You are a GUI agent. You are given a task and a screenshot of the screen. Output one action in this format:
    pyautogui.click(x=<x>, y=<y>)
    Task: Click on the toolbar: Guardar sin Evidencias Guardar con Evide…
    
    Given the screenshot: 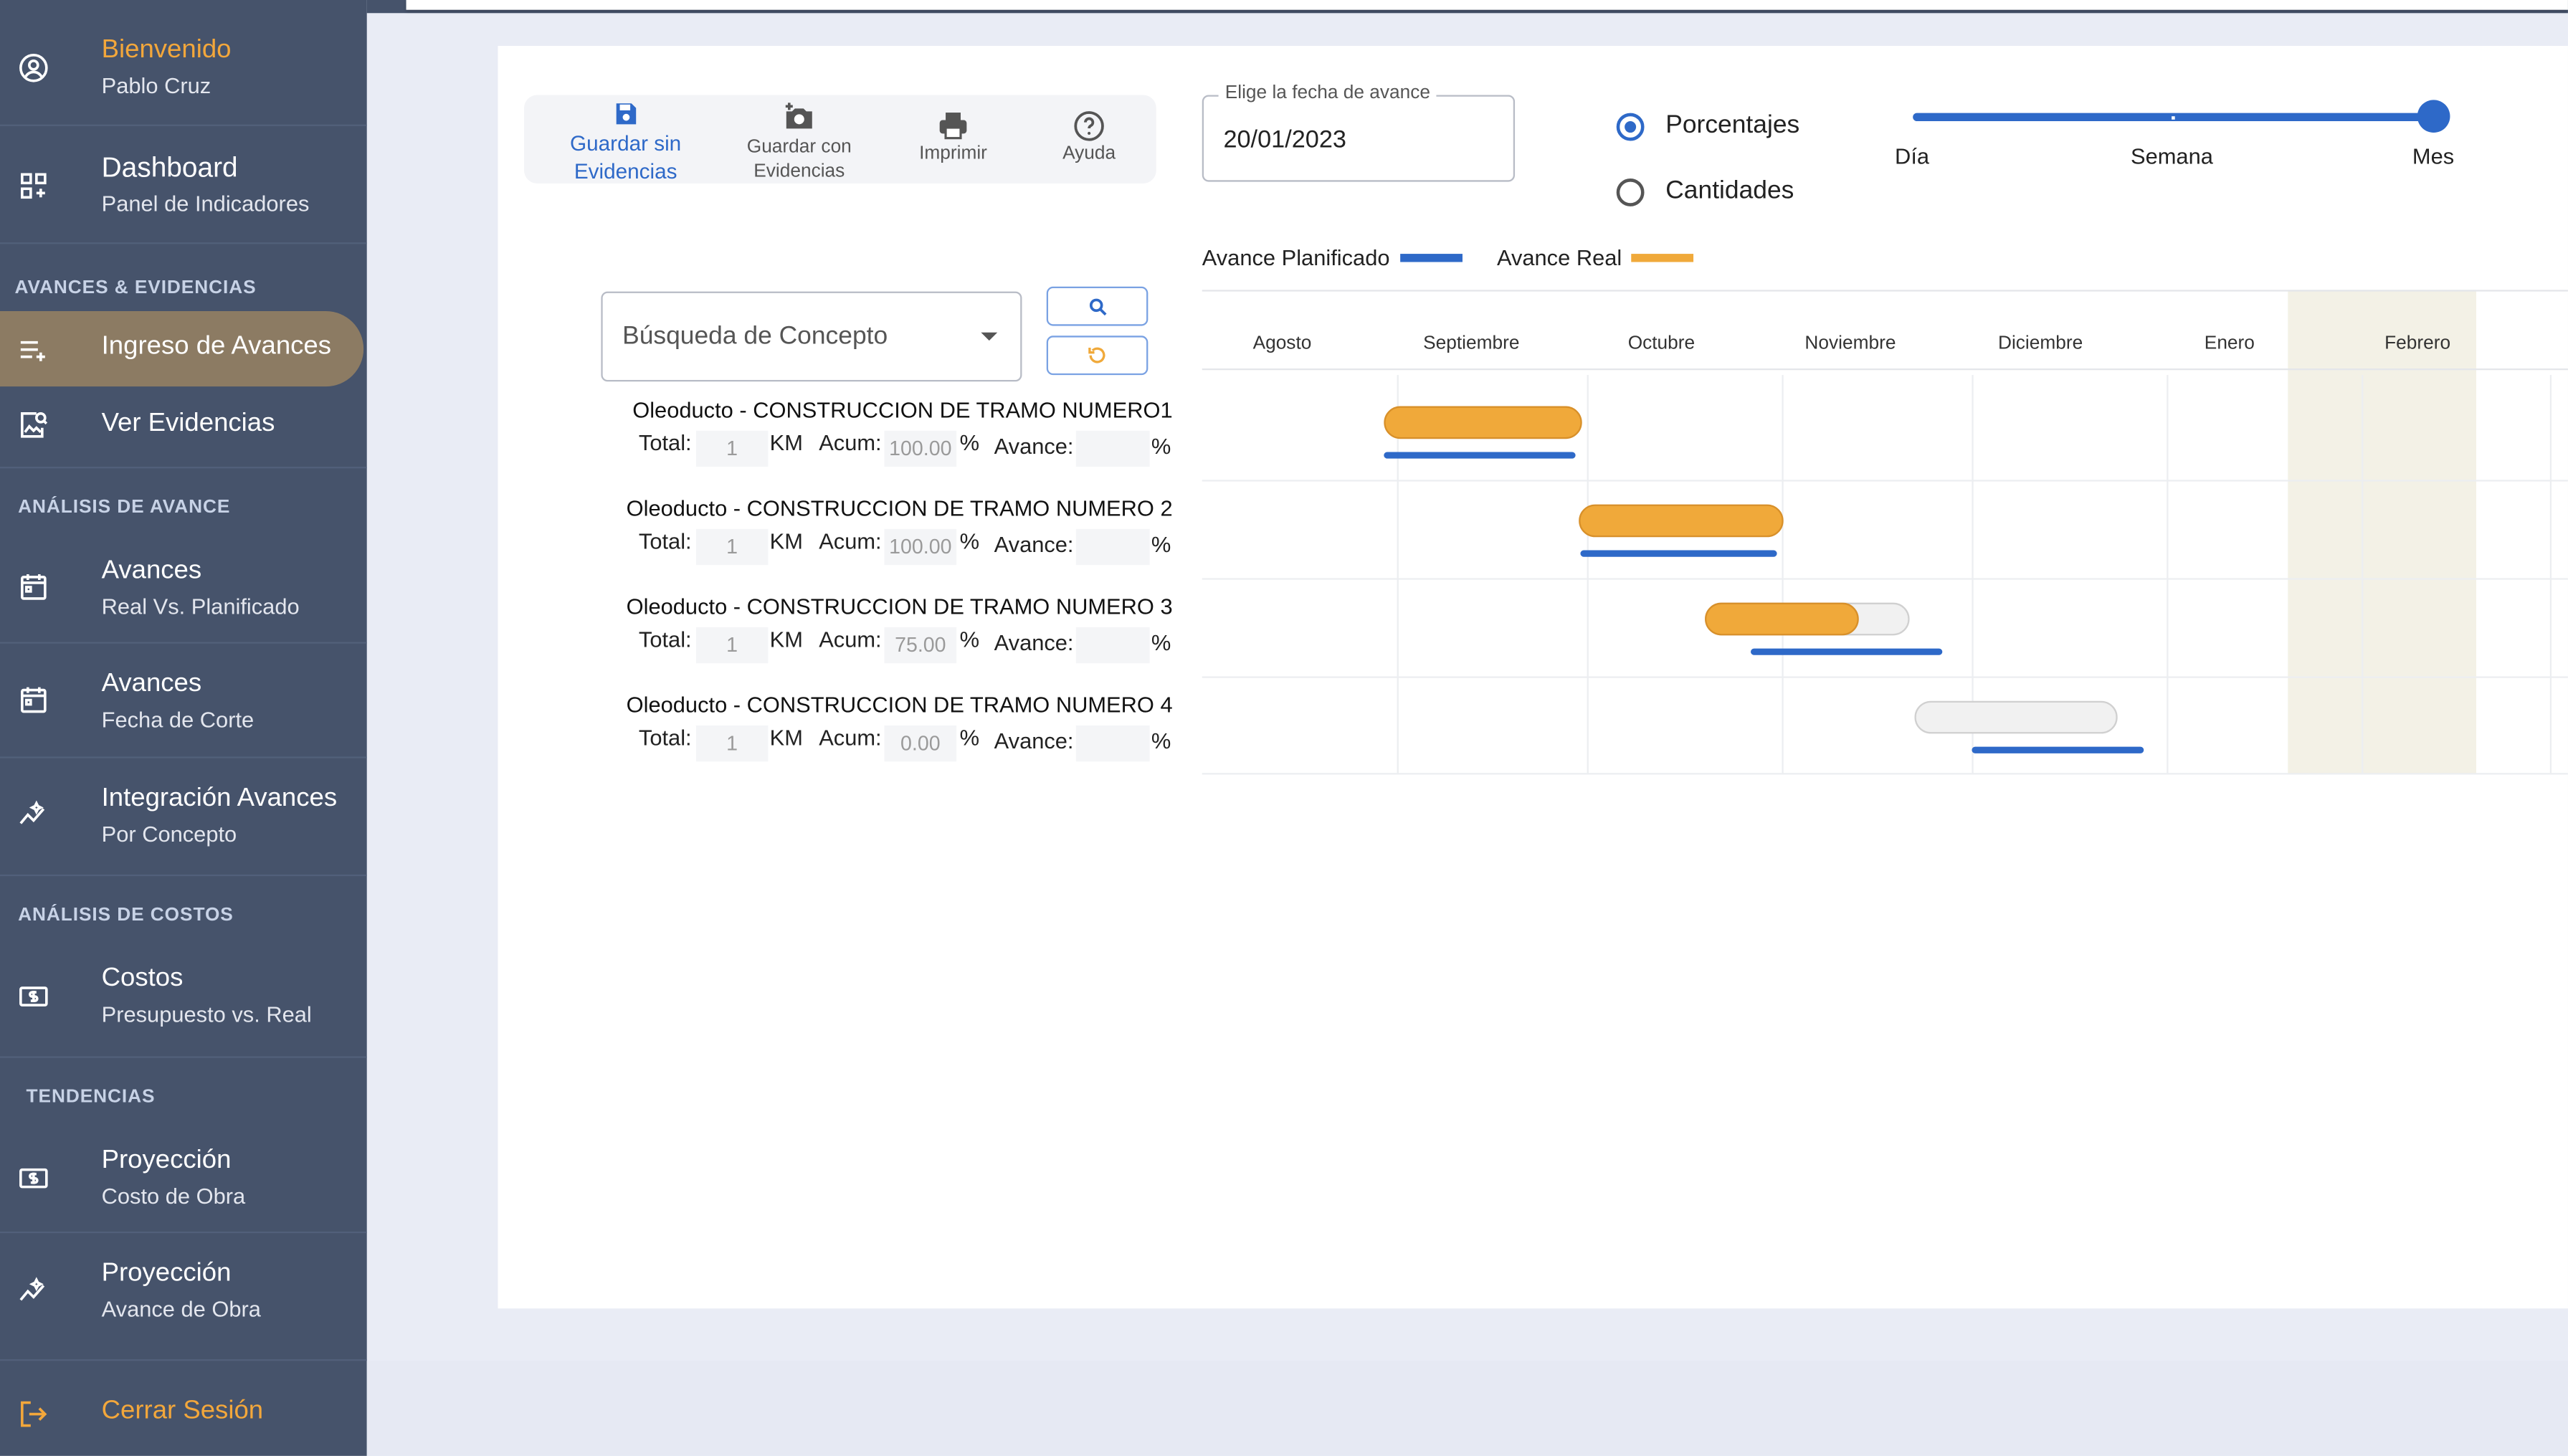 What is the action you would take?
    pyautogui.click(x=840, y=139)
    